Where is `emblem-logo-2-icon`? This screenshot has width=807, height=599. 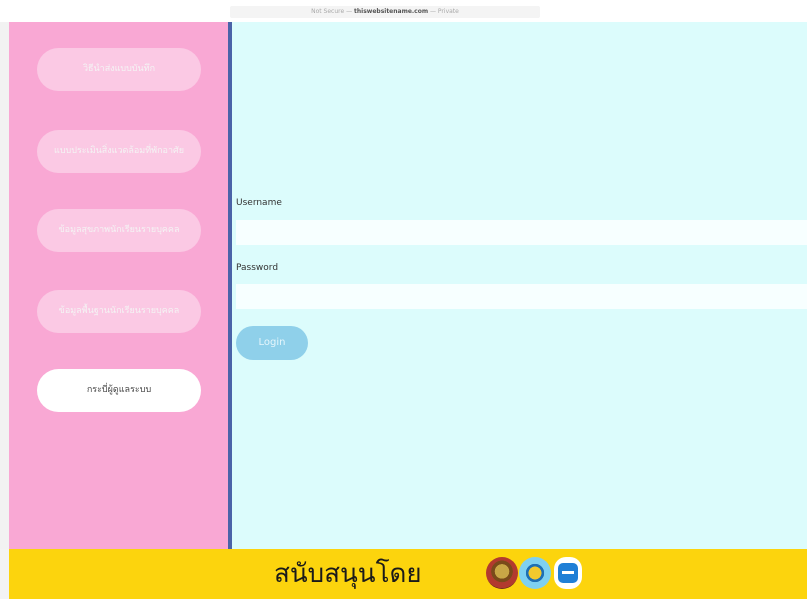 emblem-logo-2-icon is located at coordinates (535, 573).